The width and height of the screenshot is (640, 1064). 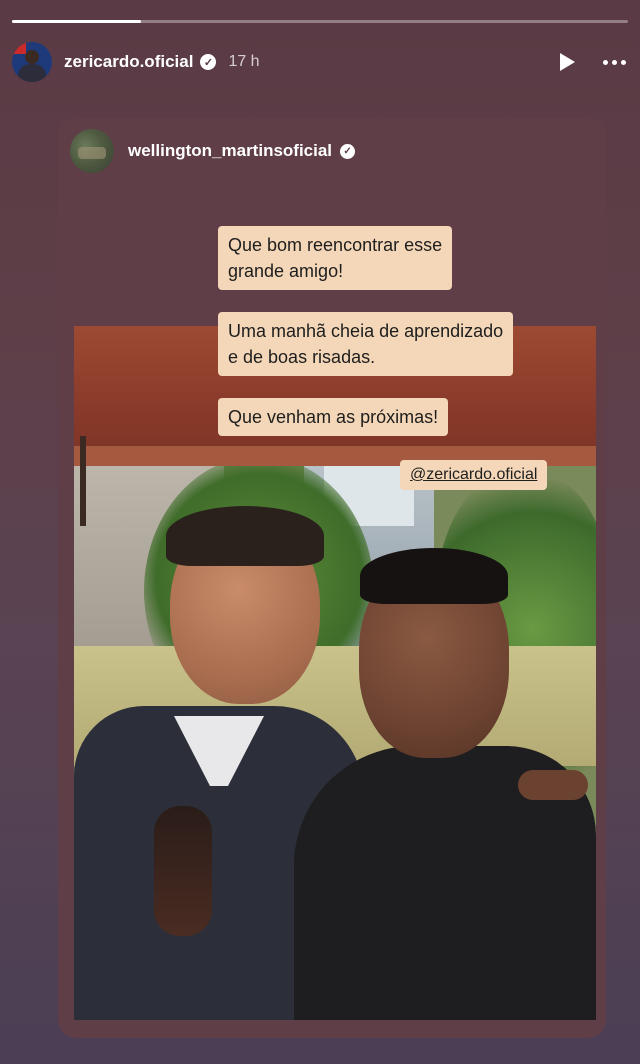 I want to click on repost-username: wellington_martinsoficial, so click(x=230, y=151).